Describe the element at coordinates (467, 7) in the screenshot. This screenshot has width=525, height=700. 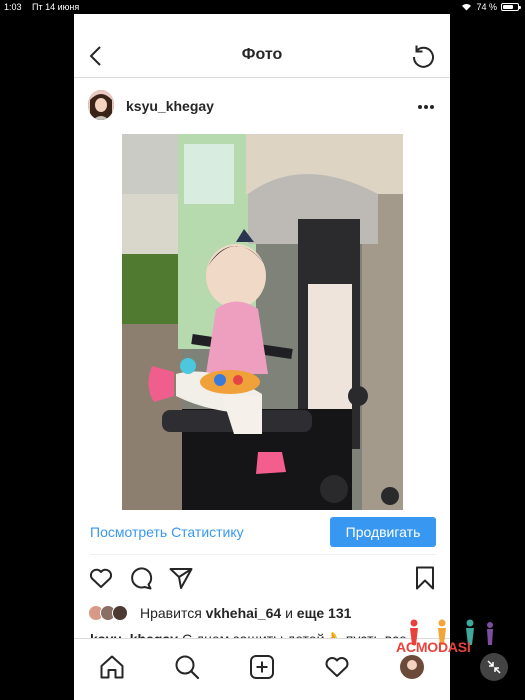
I see `wifi-icon` at that location.